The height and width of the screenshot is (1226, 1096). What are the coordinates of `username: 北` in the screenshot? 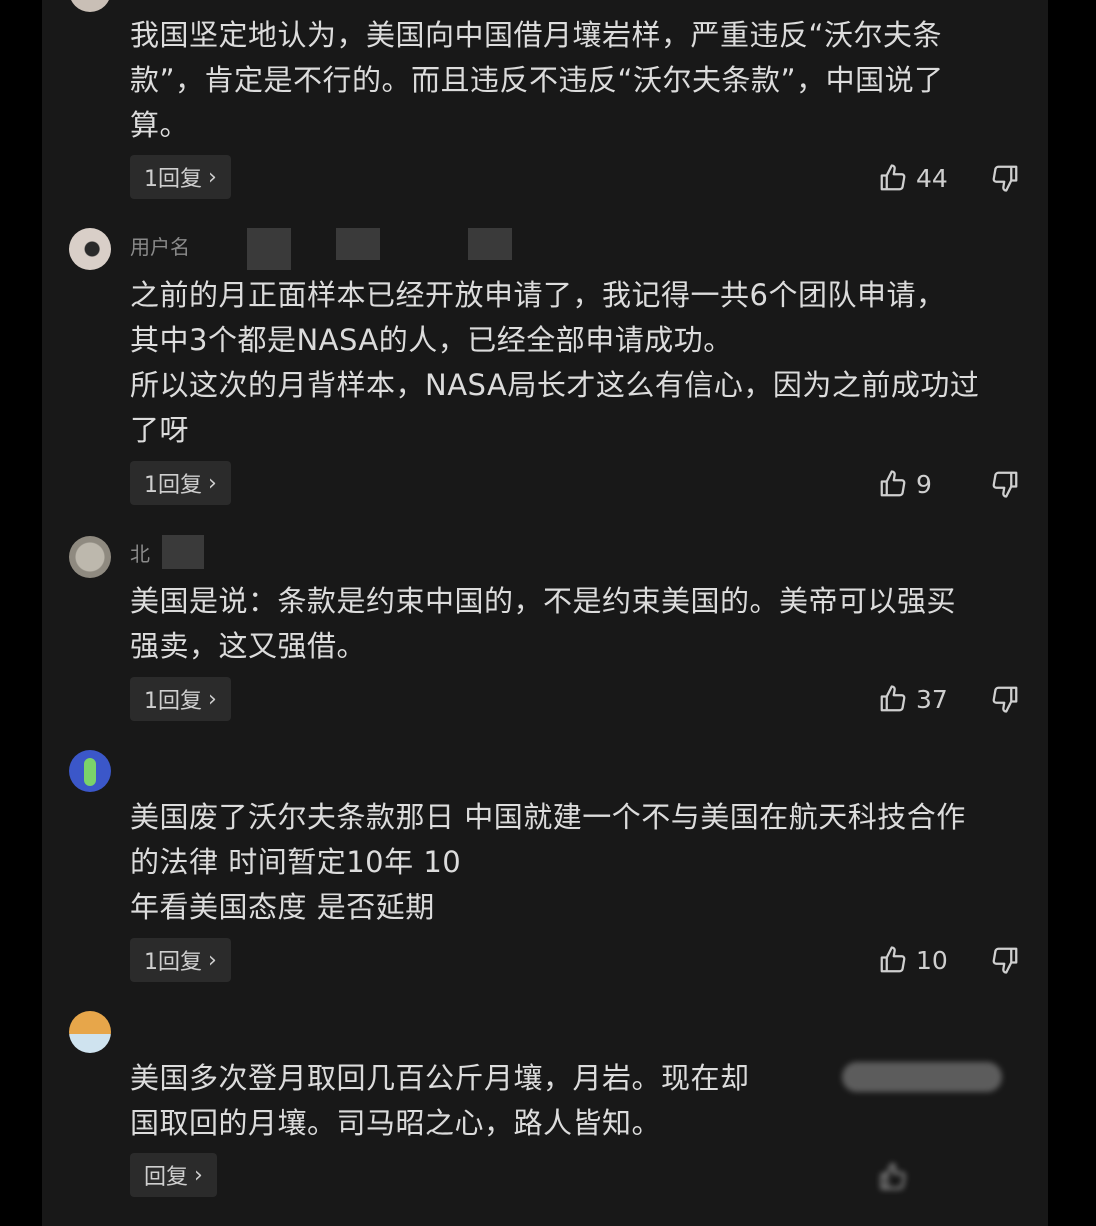 It's located at (140, 552).